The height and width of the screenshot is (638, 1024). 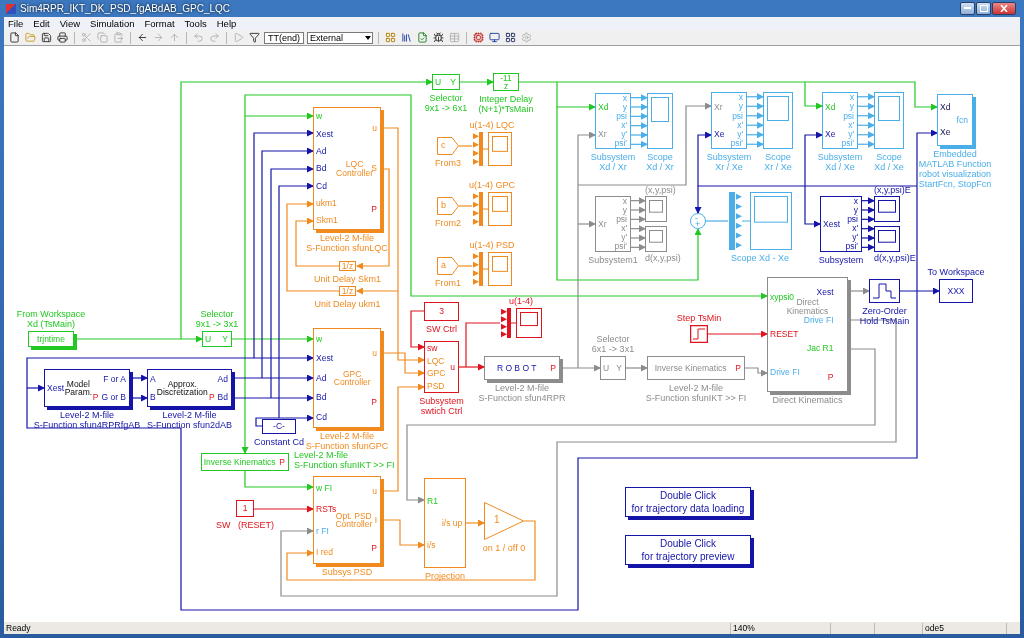 What do you see at coordinates (688, 502) in the screenshot?
I see `double-click-button: Double Click for trajectory data loading` at bounding box center [688, 502].